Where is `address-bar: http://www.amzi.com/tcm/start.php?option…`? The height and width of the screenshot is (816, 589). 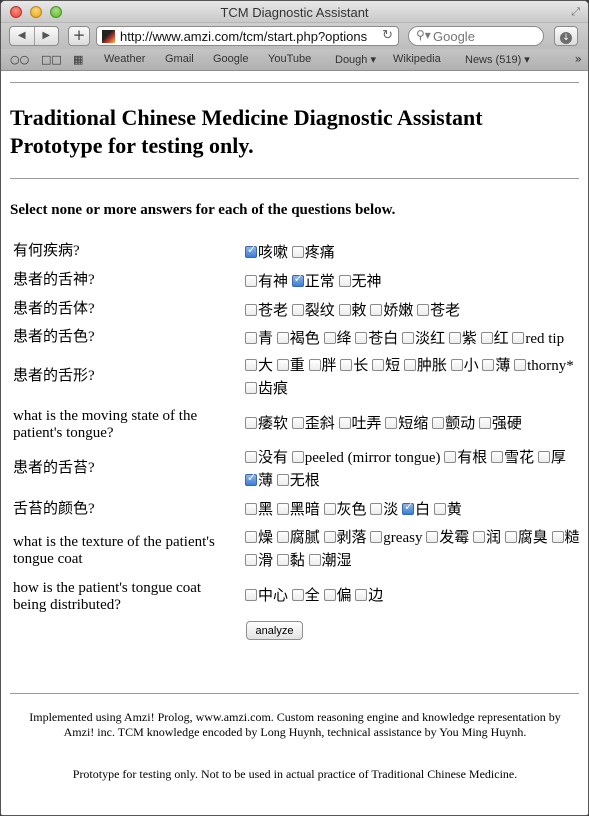
address-bar: http://www.amzi.com/tcm/start.php?option… is located at coordinates (247, 36).